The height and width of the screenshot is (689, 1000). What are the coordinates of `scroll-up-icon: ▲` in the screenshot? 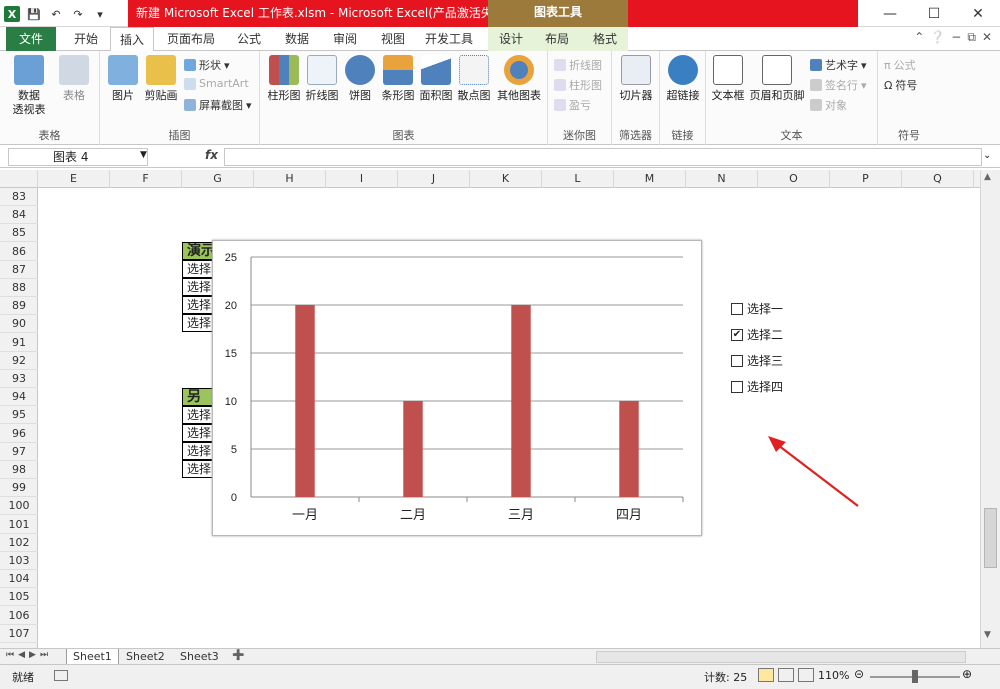 It's located at (987, 177).